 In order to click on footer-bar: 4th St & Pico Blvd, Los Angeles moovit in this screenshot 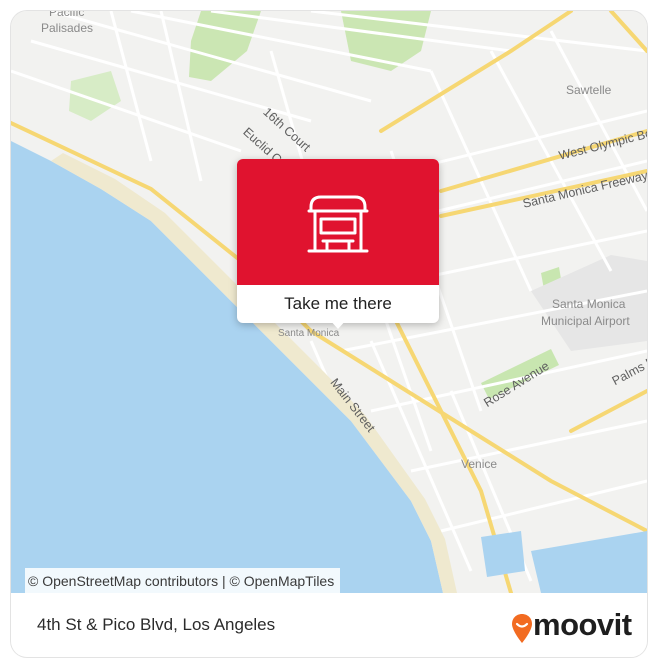, I will do `click(329, 625)`.